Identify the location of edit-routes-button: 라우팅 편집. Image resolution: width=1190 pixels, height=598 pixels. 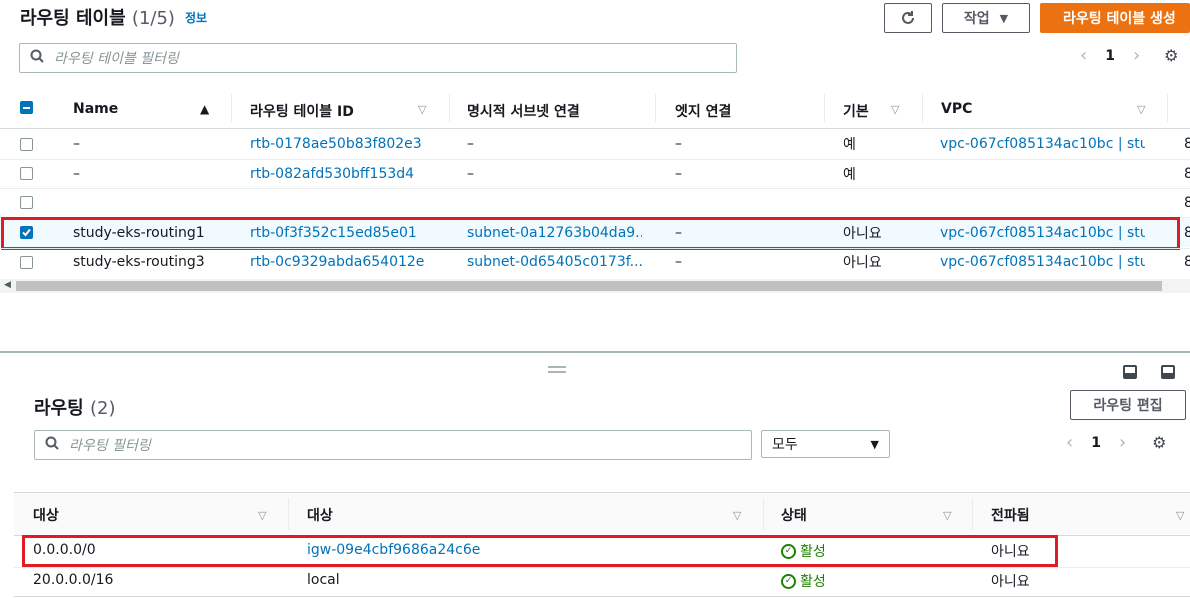
(1128, 405).